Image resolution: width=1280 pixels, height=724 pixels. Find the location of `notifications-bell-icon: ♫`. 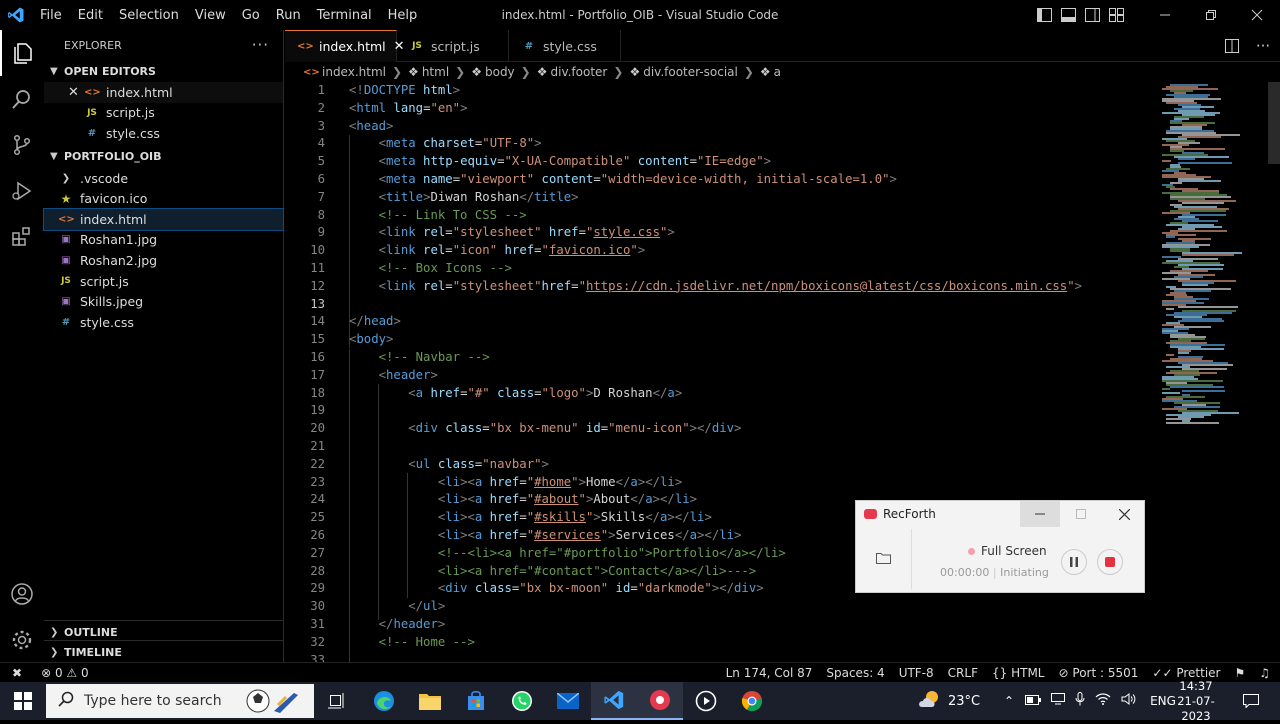

notifications-bell-icon: ♫ is located at coordinates (1266, 673).